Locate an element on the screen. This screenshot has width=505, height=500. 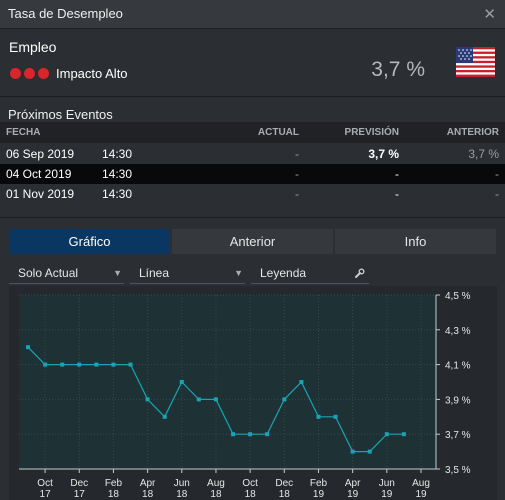
event-name: Empleo is located at coordinates (33, 47).